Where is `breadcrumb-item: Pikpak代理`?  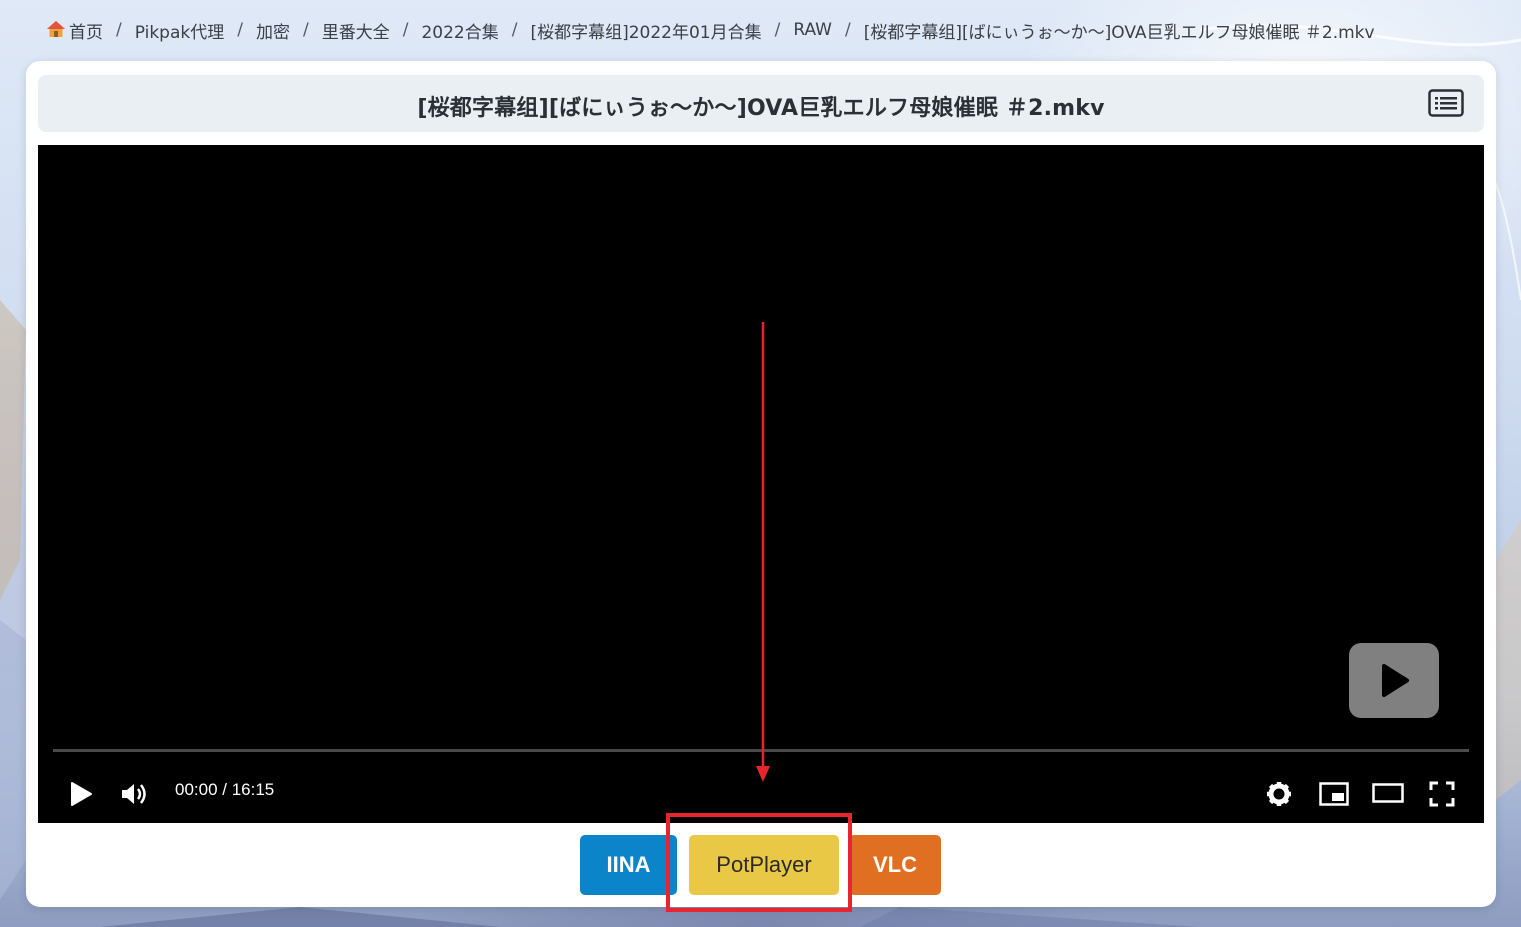 breadcrumb-item: Pikpak代理 is located at coordinates (180, 30).